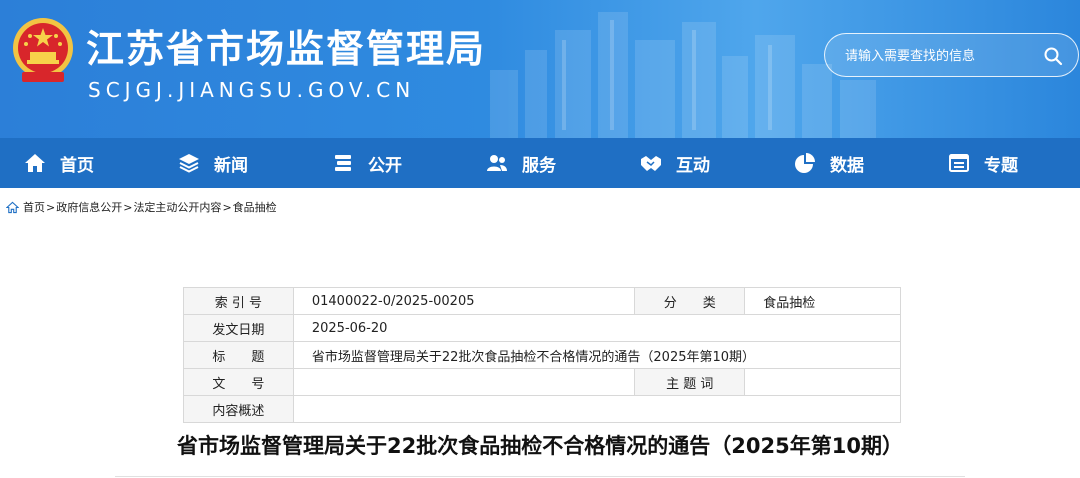 The width and height of the screenshot is (1080, 478). I want to click on title-label: 标 题, so click(238, 355).